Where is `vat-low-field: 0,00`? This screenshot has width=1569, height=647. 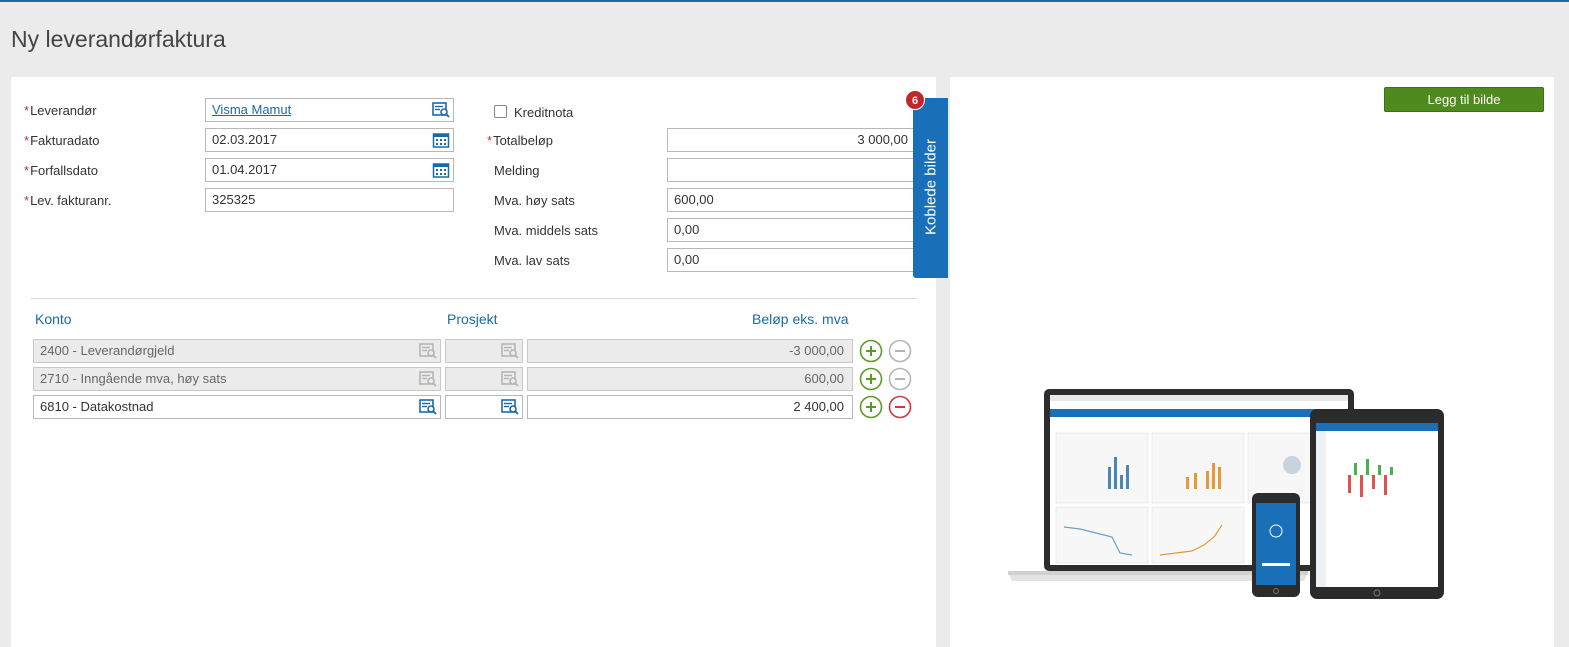 vat-low-field: 0,00 is located at coordinates (792, 260).